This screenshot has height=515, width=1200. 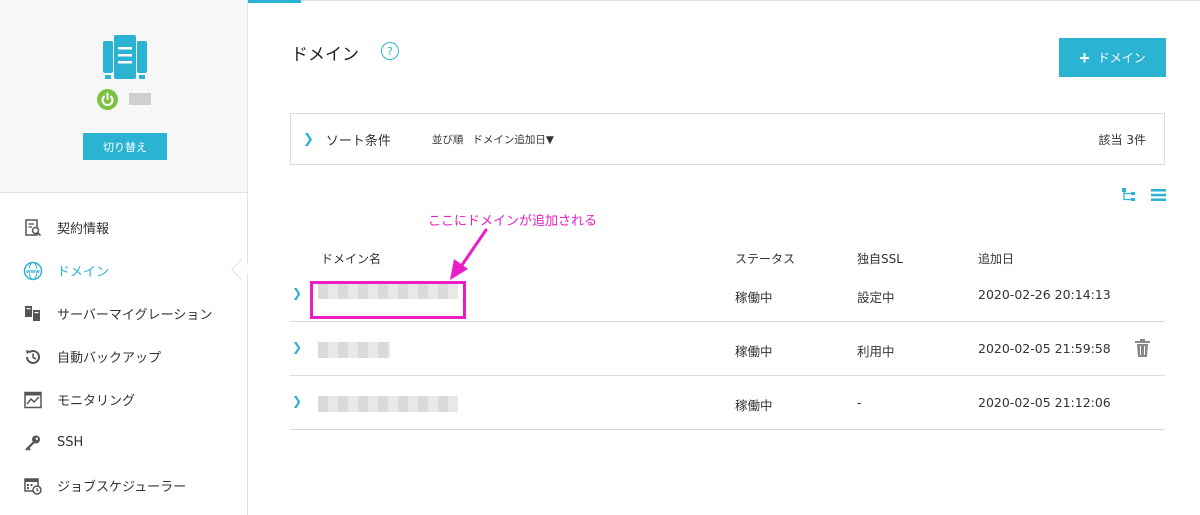 What do you see at coordinates (727, 349) in the screenshot?
I see `table-row: ❯ 稼働中 利用中 2020-02-05 21:59:58` at bounding box center [727, 349].